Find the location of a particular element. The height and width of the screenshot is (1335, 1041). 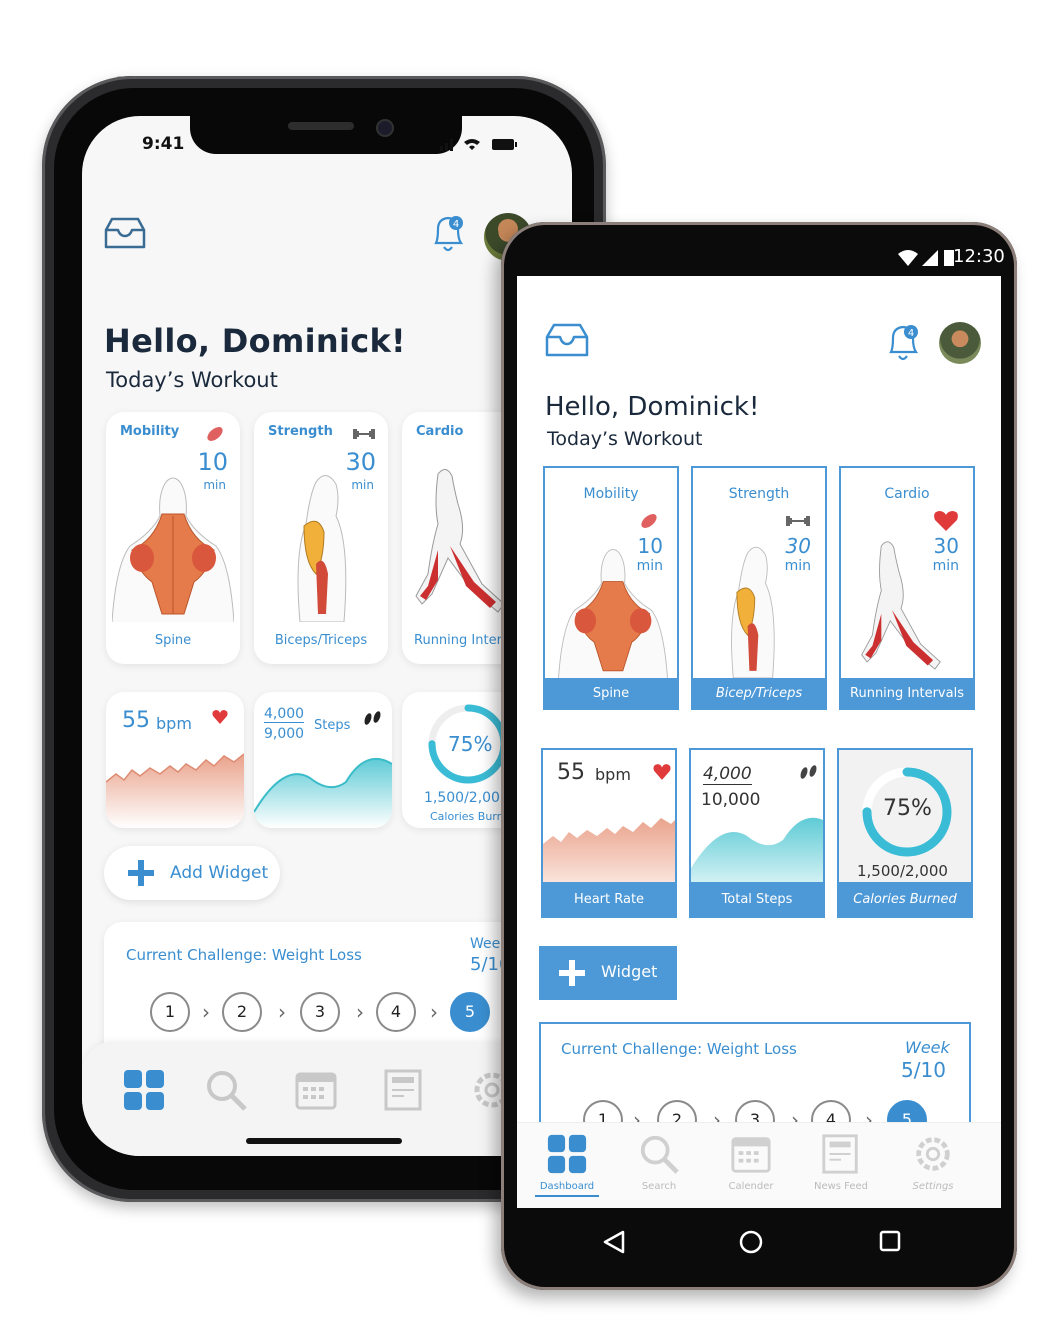

calories-value: 1,500/2,000 is located at coordinates (902, 871).